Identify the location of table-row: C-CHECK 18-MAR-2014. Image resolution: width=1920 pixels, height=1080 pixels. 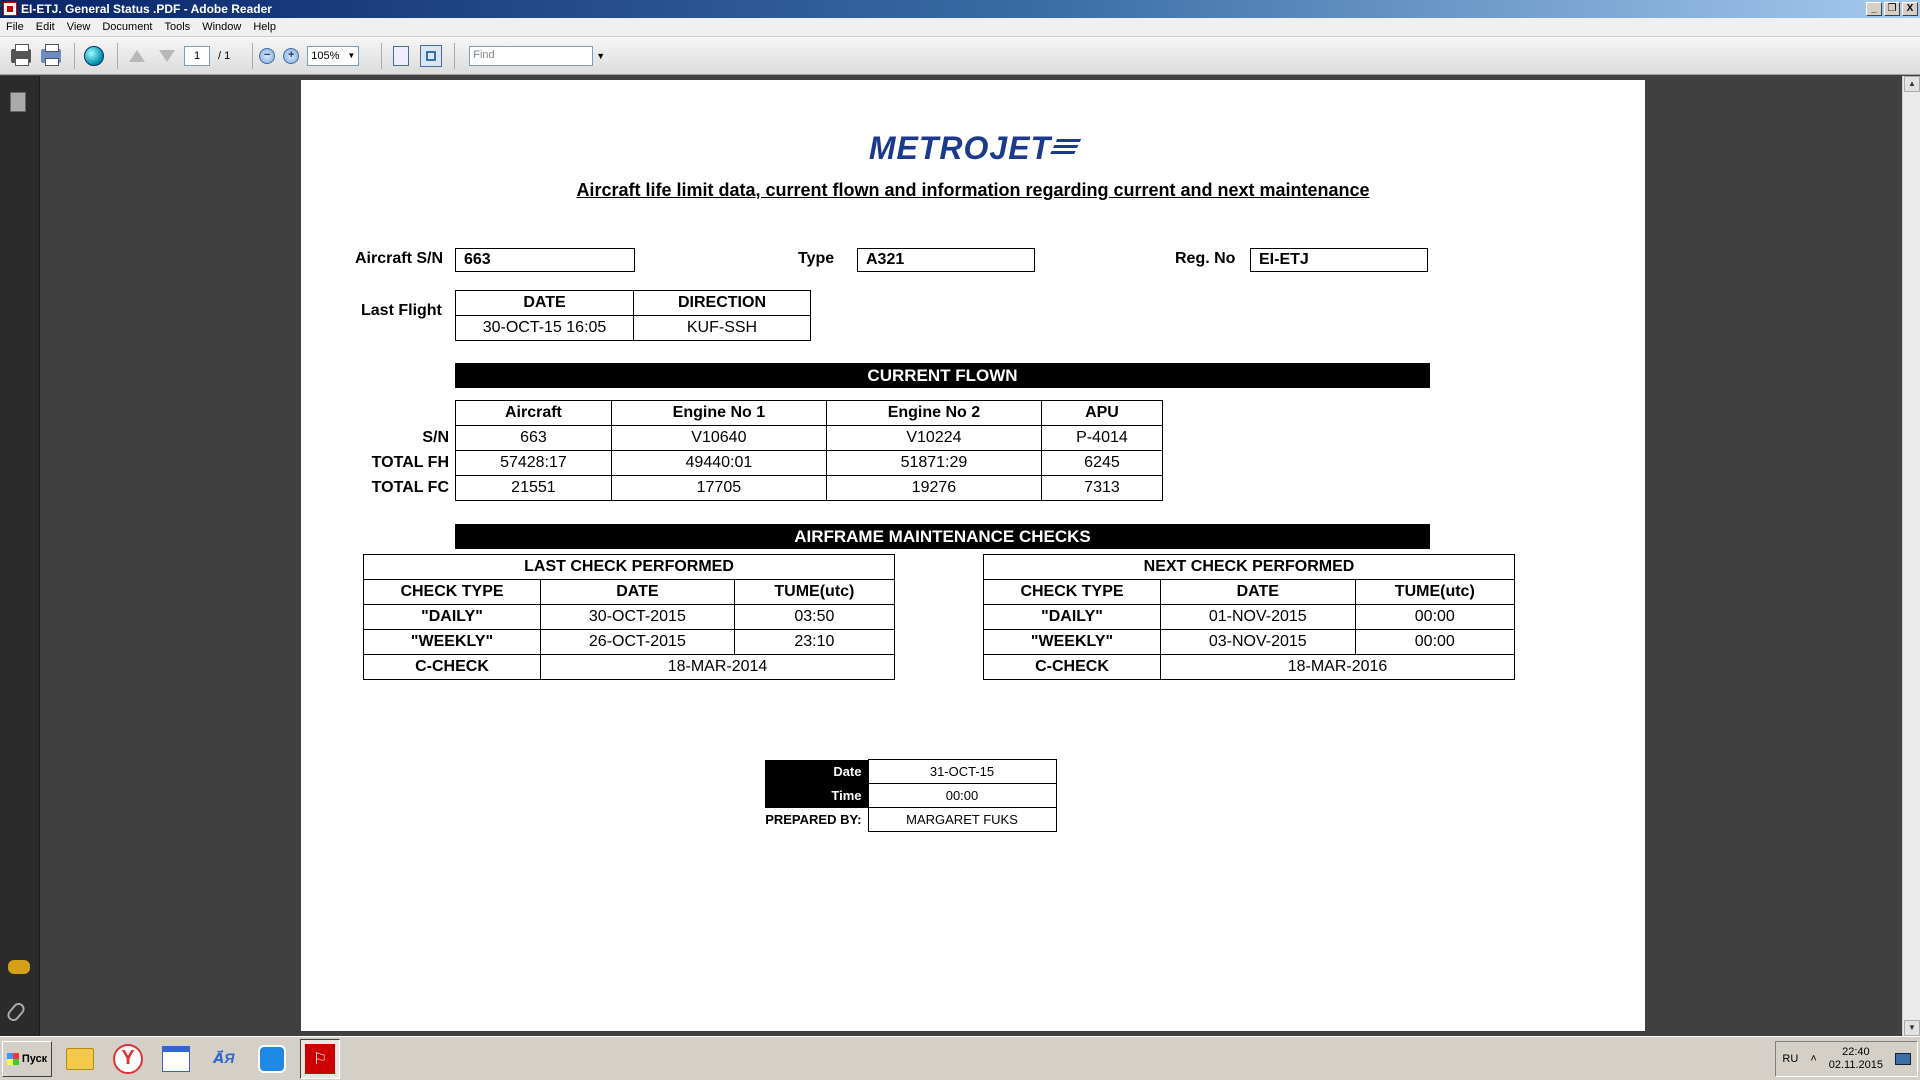
(629, 667).